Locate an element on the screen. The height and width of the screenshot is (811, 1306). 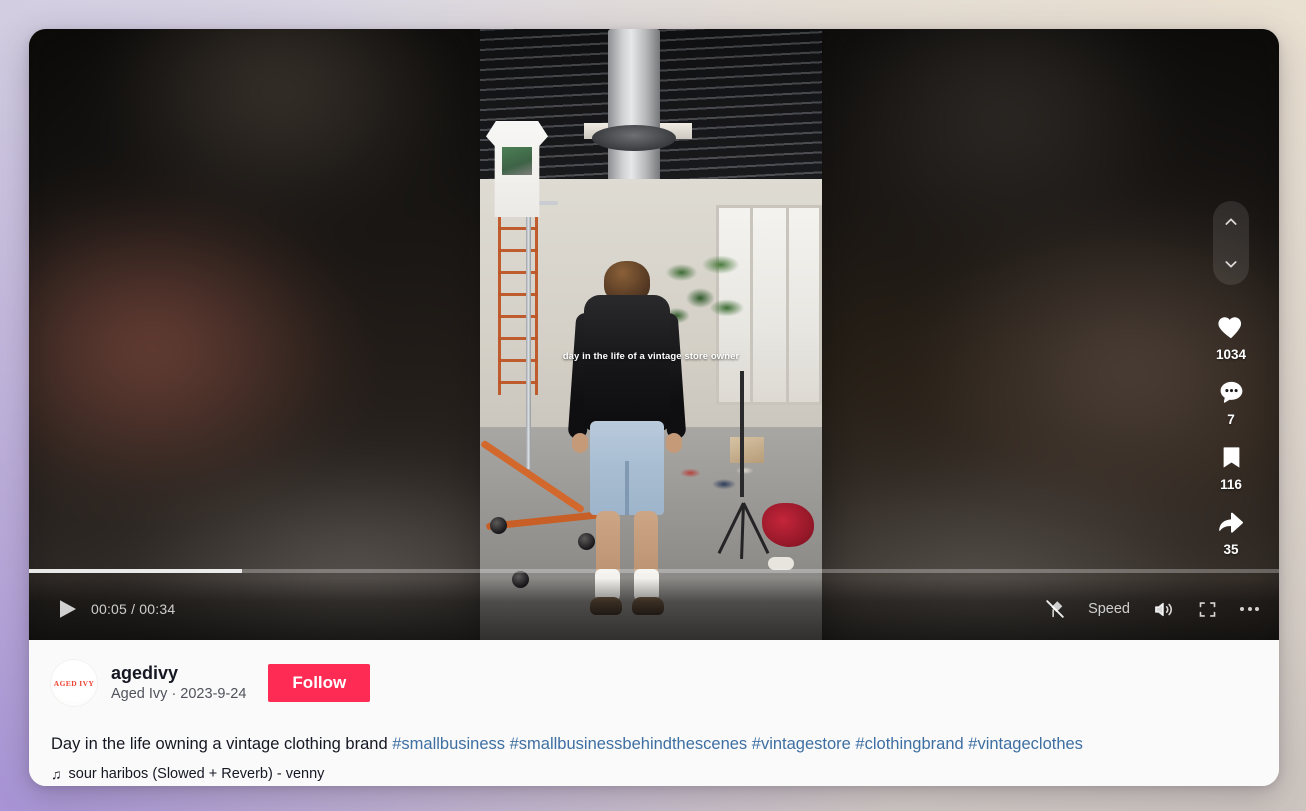
progress-bar is located at coordinates (654, 571).